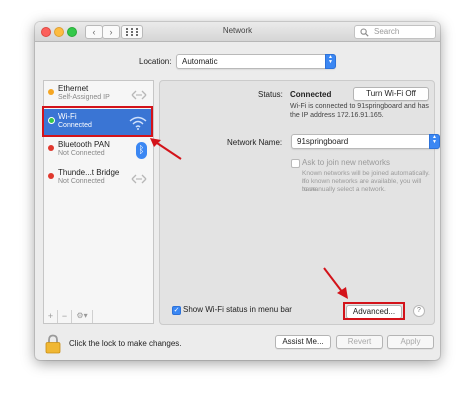 The height and width of the screenshot is (410, 474). I want to click on add-service-button: +, so click(51, 316).